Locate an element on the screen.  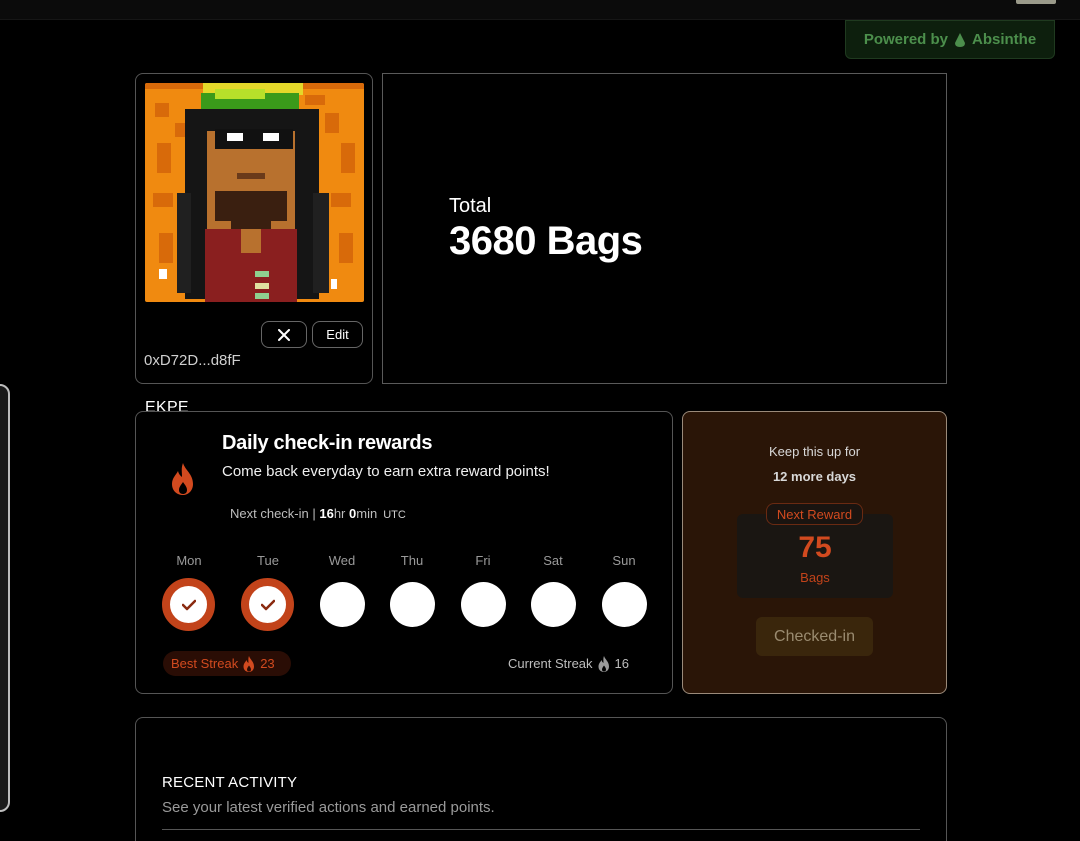
day-circle-tue is located at coordinates (267, 604).